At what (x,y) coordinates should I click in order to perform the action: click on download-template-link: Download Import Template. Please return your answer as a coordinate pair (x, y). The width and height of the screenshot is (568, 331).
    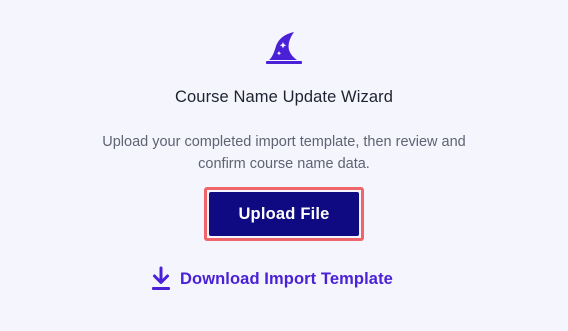
    Looking at the image, I should click on (271, 279).